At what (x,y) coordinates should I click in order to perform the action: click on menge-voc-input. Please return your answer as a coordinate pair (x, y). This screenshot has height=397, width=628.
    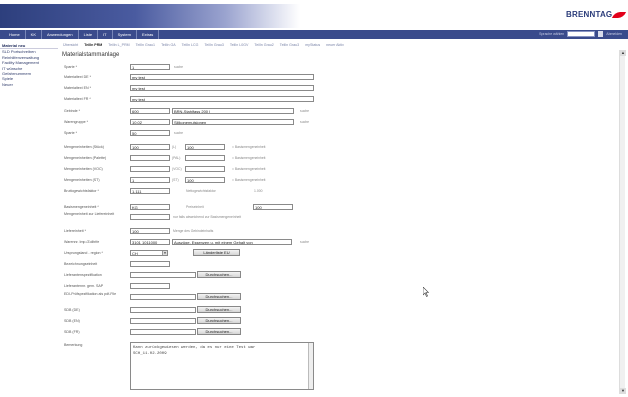
    Looking at the image, I should click on (150, 169).